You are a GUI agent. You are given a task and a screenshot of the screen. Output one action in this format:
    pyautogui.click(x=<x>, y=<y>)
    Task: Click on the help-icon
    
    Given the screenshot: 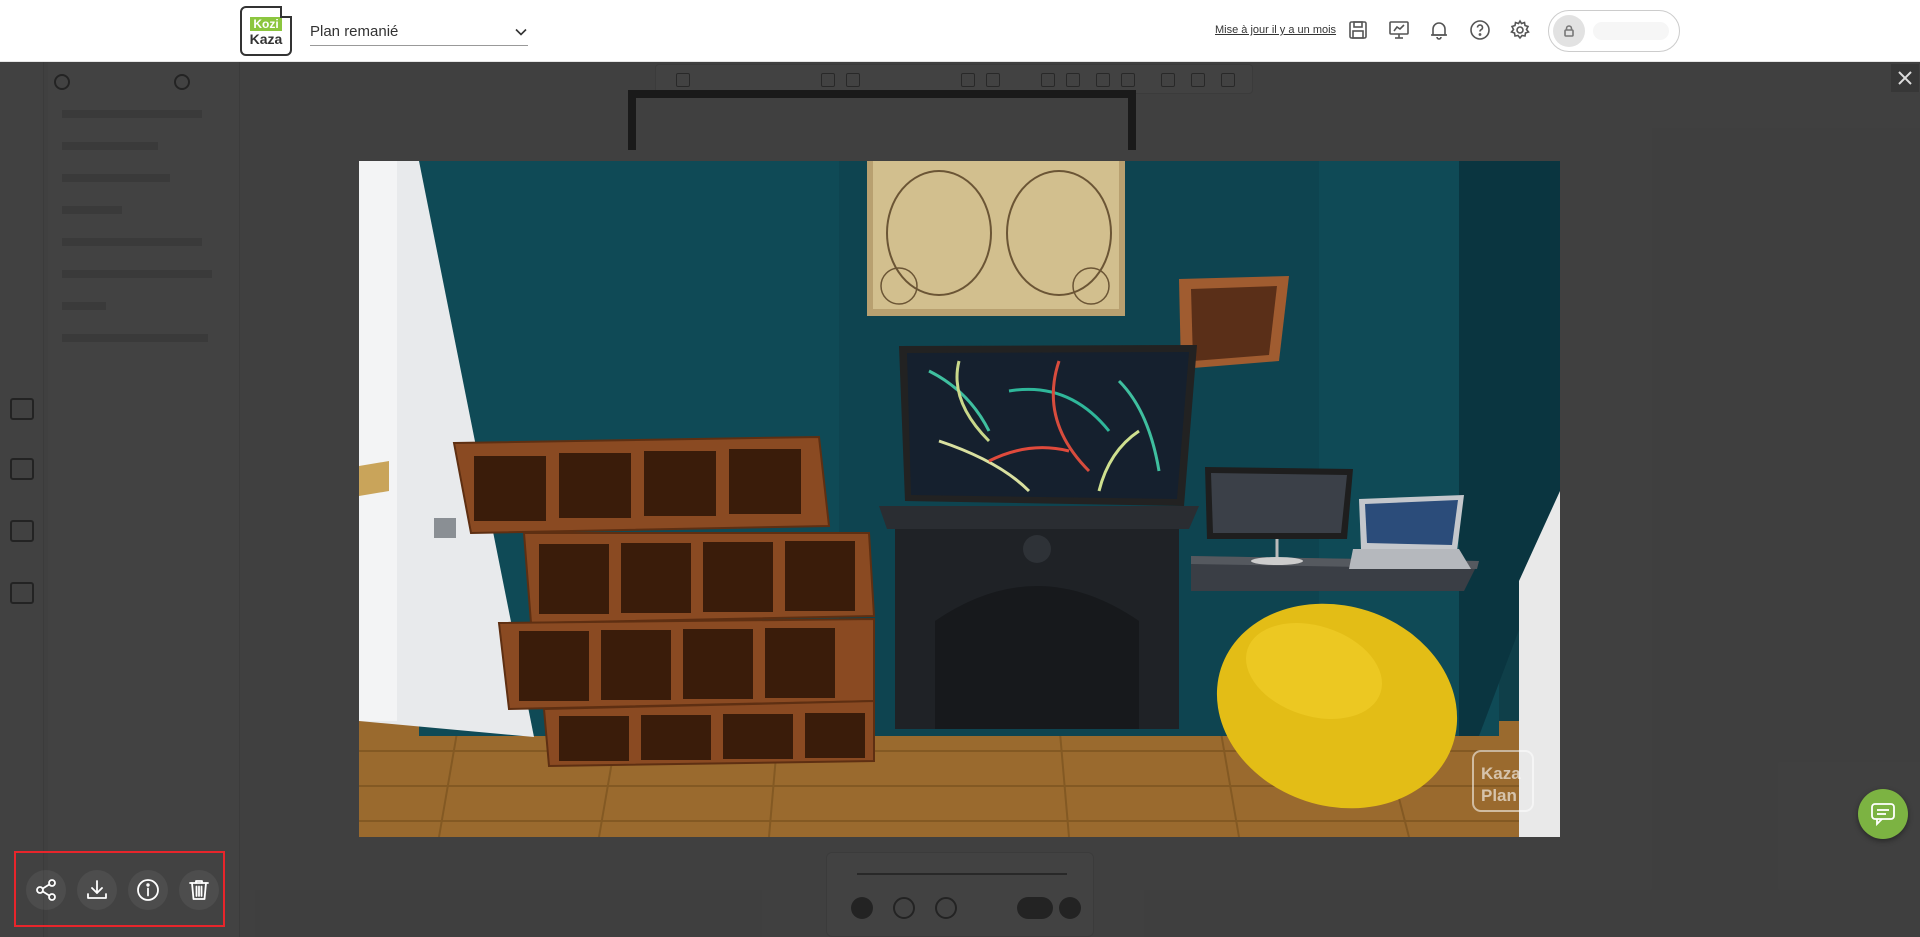 What is the action you would take?
    pyautogui.click(x=1480, y=30)
    